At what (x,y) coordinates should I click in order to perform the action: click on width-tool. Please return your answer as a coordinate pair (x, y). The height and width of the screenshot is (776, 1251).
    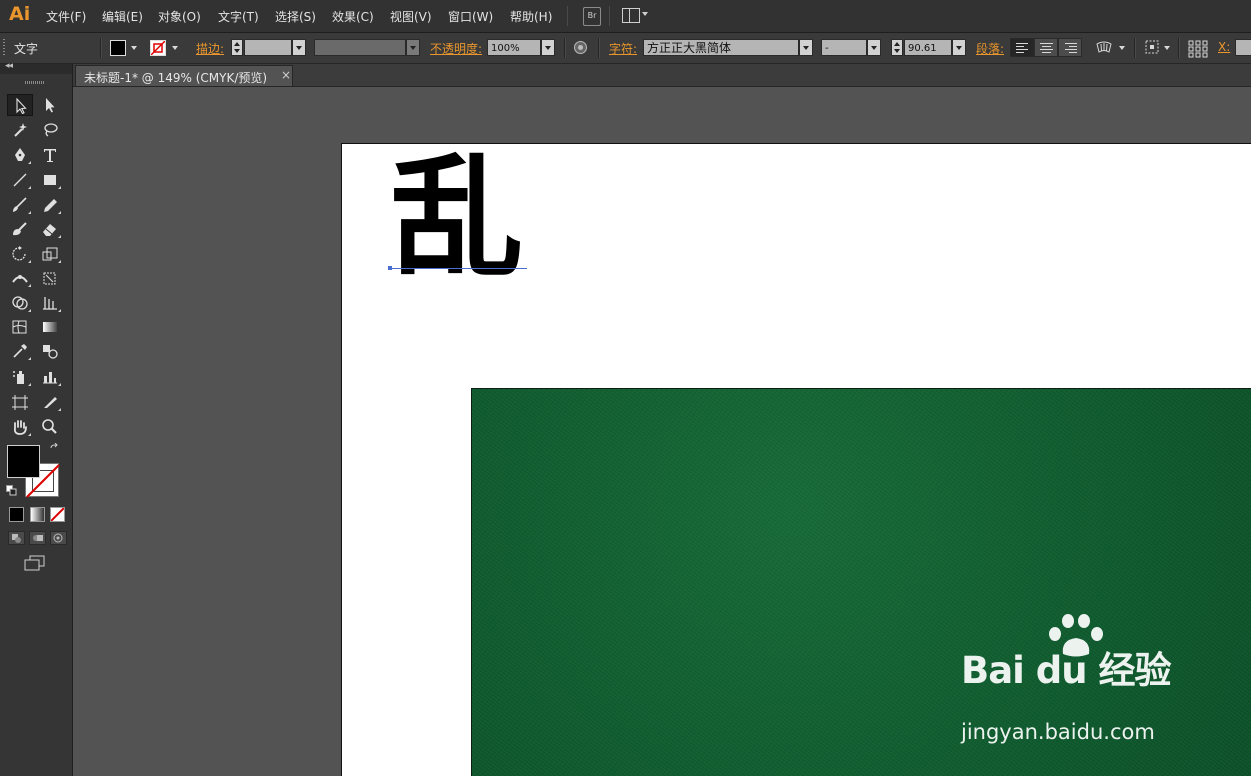
    Looking at the image, I should click on (20, 278).